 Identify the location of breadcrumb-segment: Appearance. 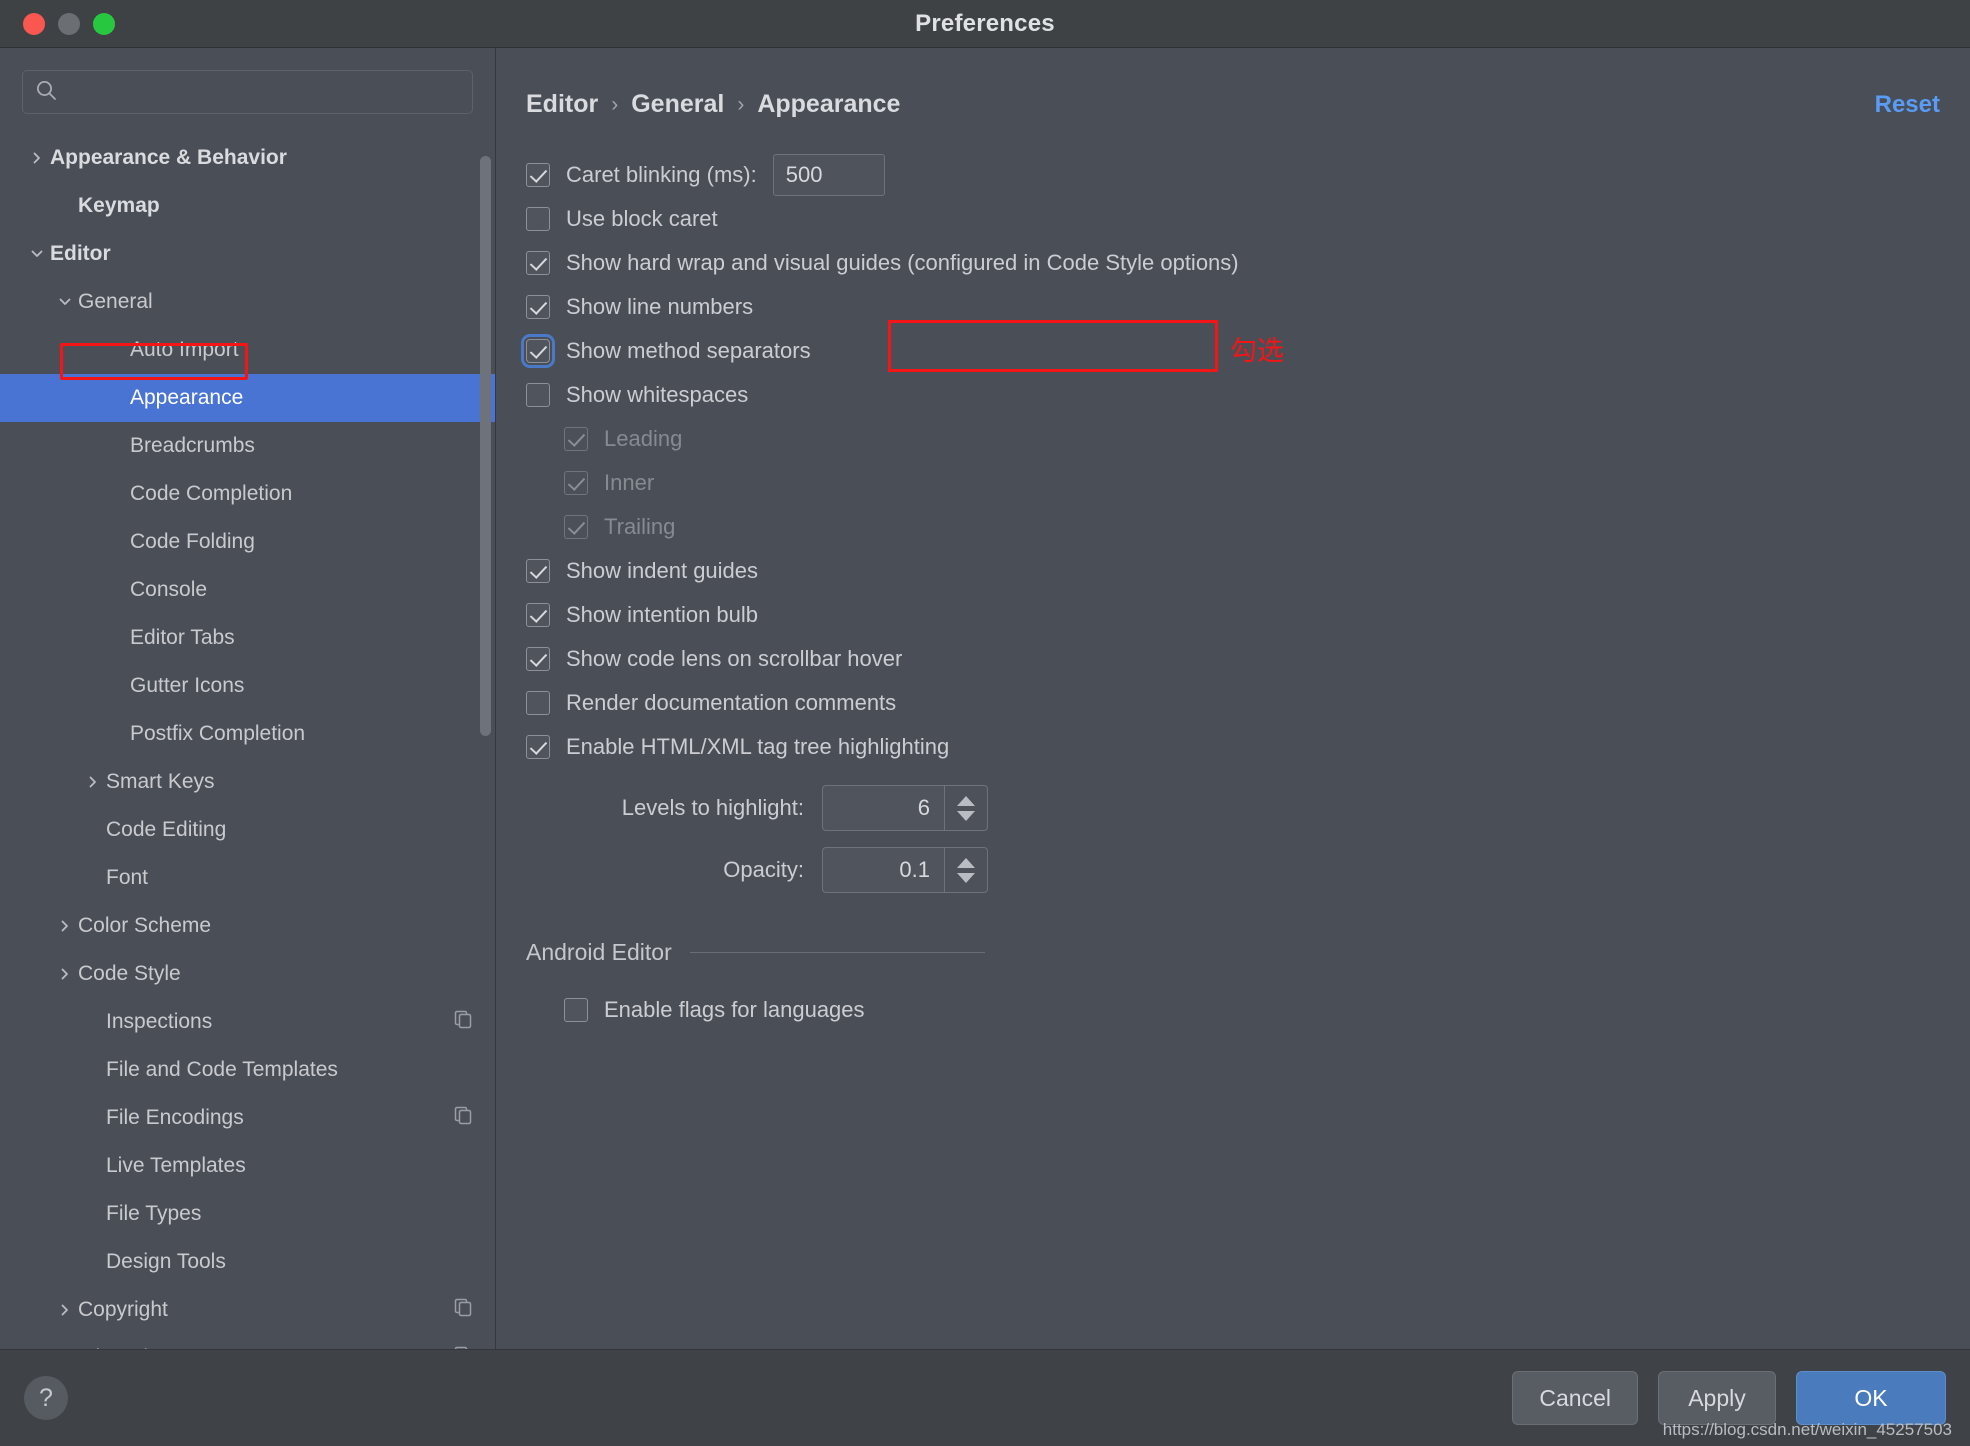
(828, 104).